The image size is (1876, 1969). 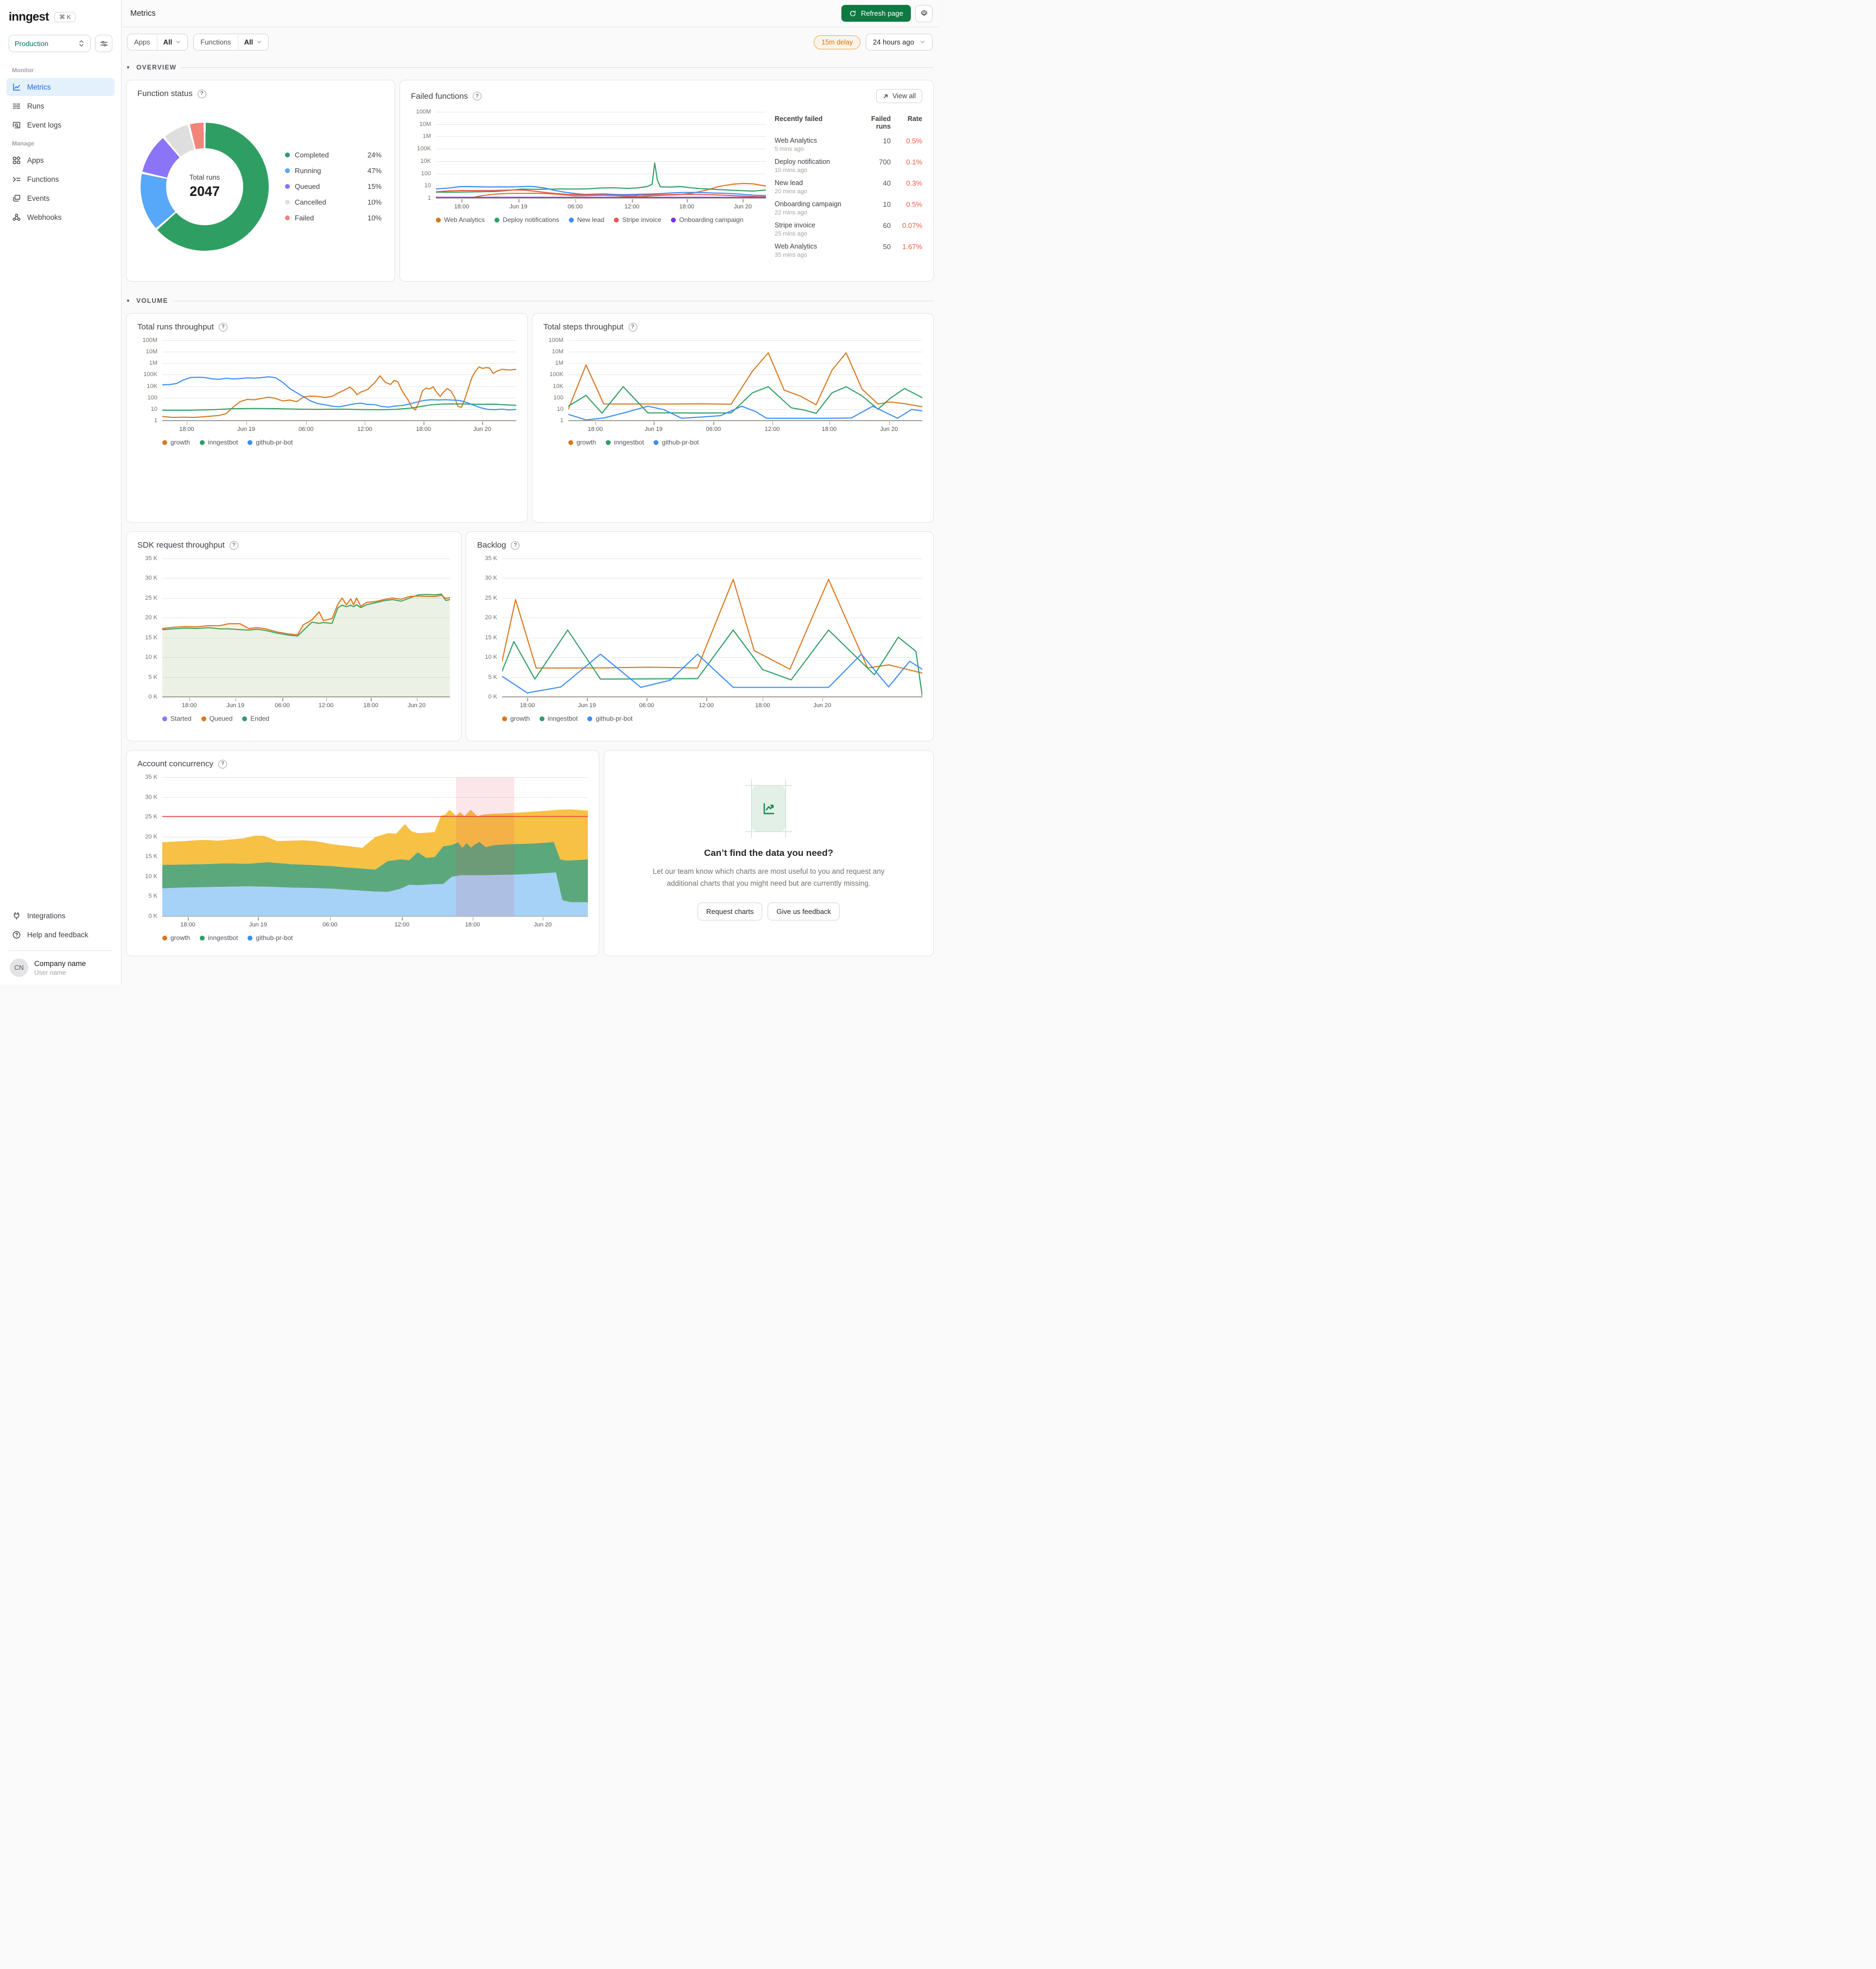 I want to click on ytick-label: 30 K, so click(x=491, y=578).